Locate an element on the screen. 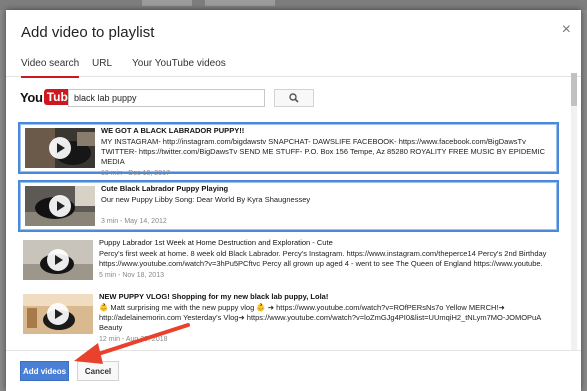  search-button is located at coordinates (294, 98).